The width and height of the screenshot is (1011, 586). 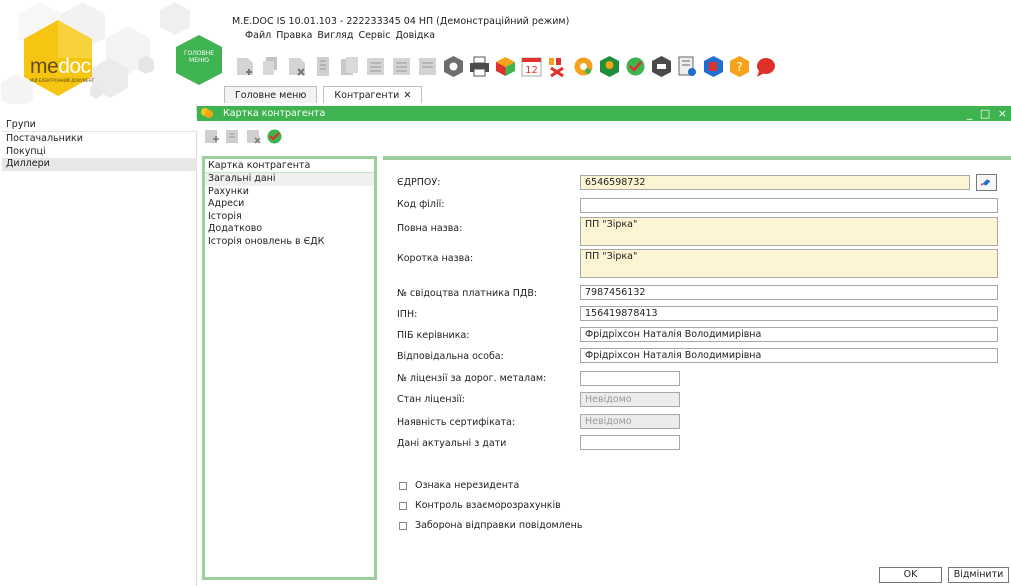 What do you see at coordinates (472, 378) in the screenshot?
I see `license-label: № ліцензії за дорог. металам:` at bounding box center [472, 378].